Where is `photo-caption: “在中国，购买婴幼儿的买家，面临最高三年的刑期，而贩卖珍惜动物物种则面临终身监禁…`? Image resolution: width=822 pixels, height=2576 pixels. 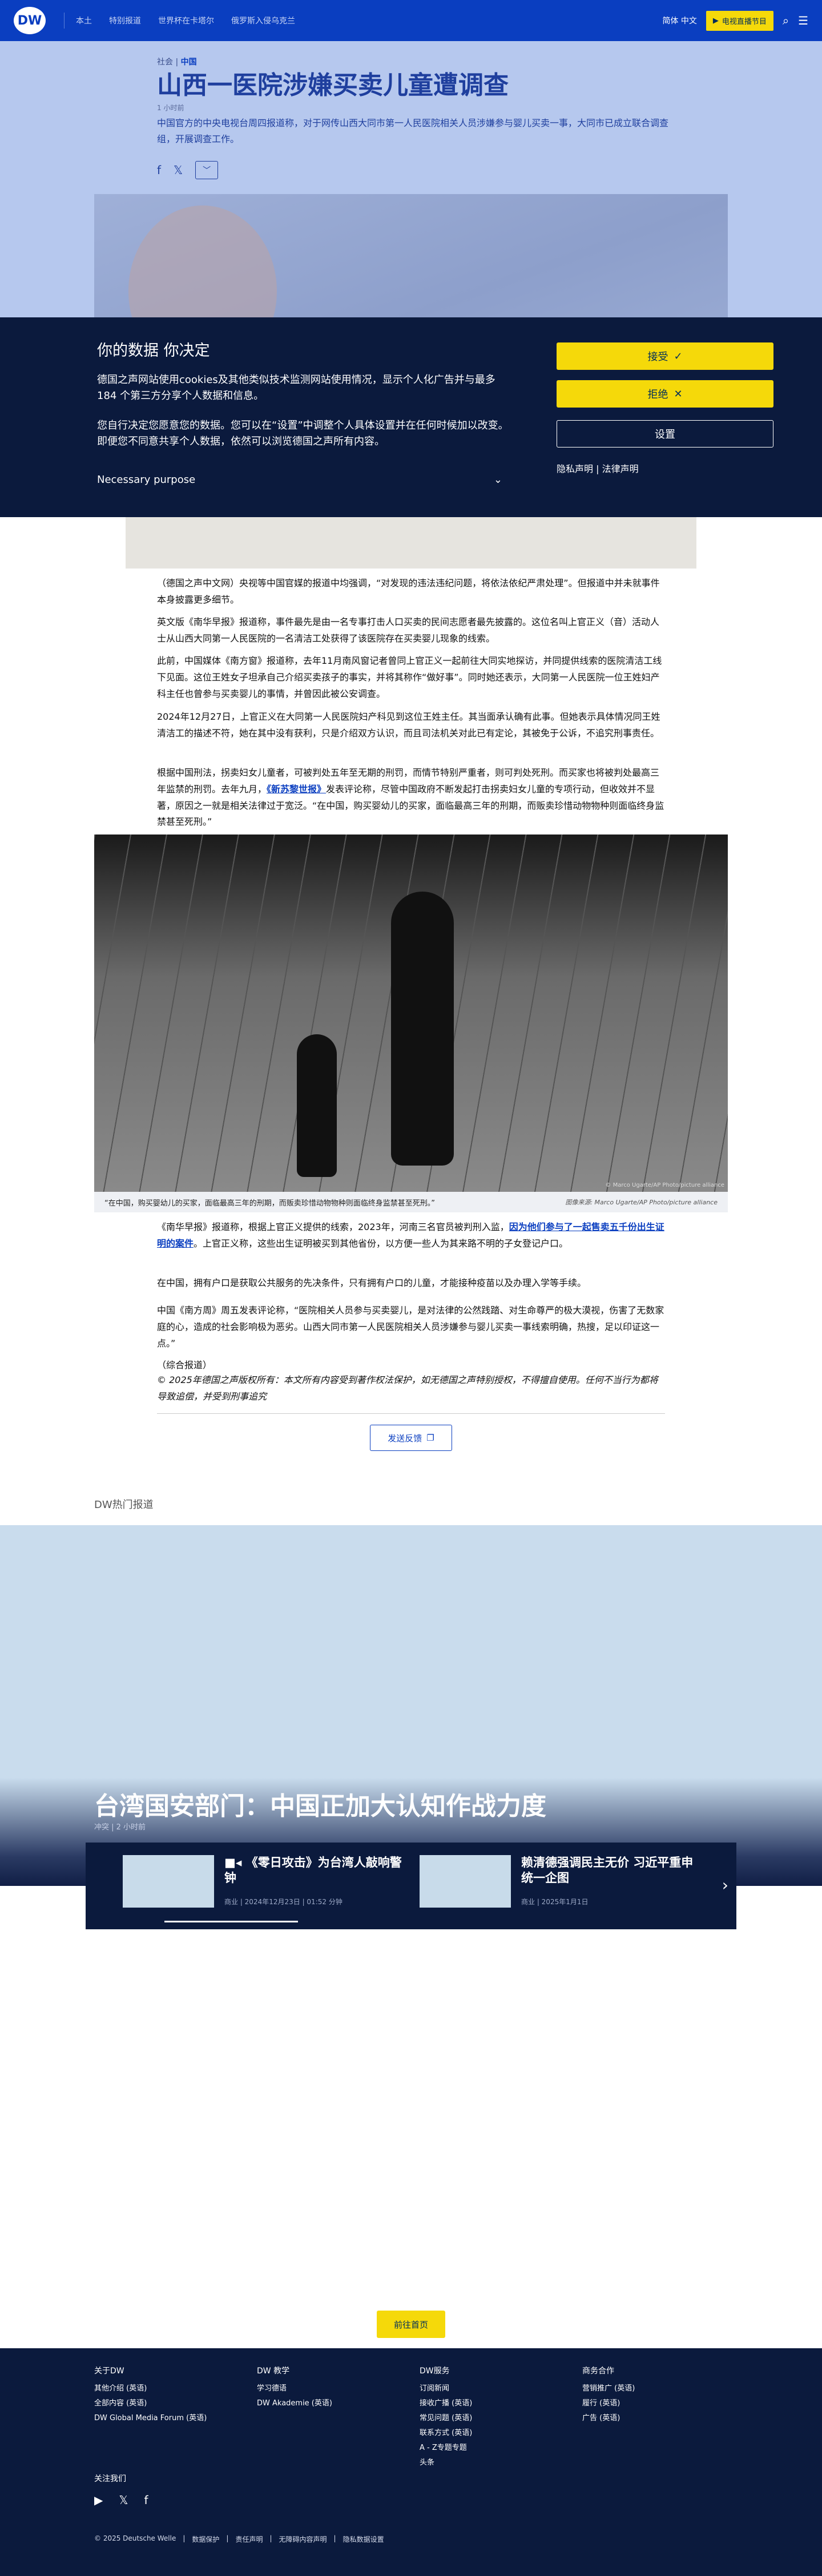
photo-caption: “在中国，购买婴幼儿的买家，面临最高三年的刑期，而贩卖珍惜动物物种则面临终身监禁… is located at coordinates (411, 1202).